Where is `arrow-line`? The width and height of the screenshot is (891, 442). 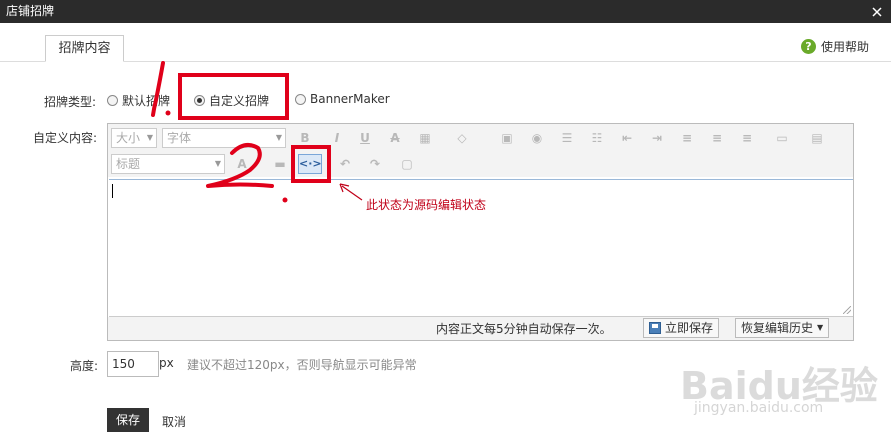 arrow-line is located at coordinates (352, 193).